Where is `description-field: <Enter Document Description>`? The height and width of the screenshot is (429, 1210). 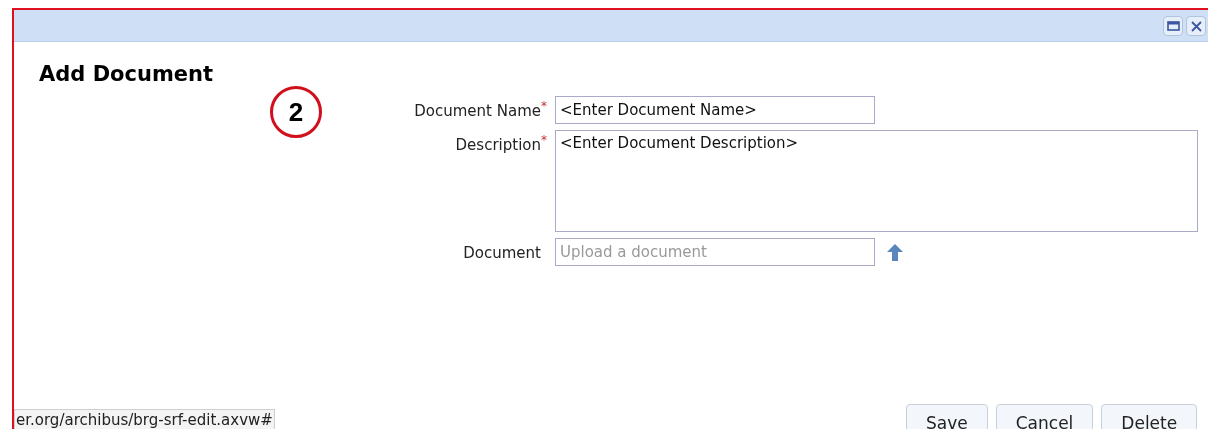 description-field: <Enter Document Description> is located at coordinates (876, 181).